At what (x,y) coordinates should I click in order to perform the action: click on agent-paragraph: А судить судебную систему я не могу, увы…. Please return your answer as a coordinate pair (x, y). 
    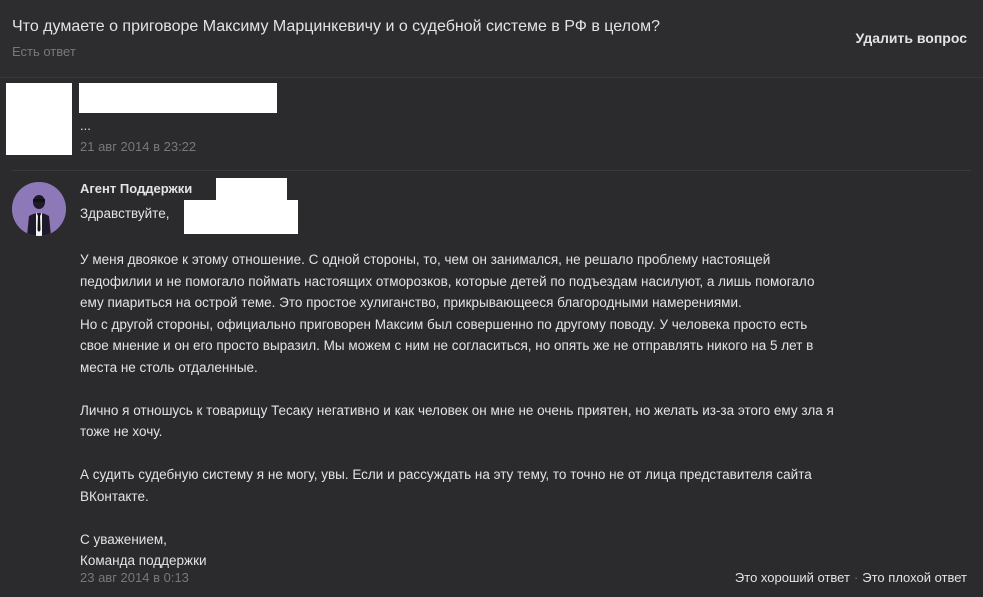
    Looking at the image, I should click on (525, 485).